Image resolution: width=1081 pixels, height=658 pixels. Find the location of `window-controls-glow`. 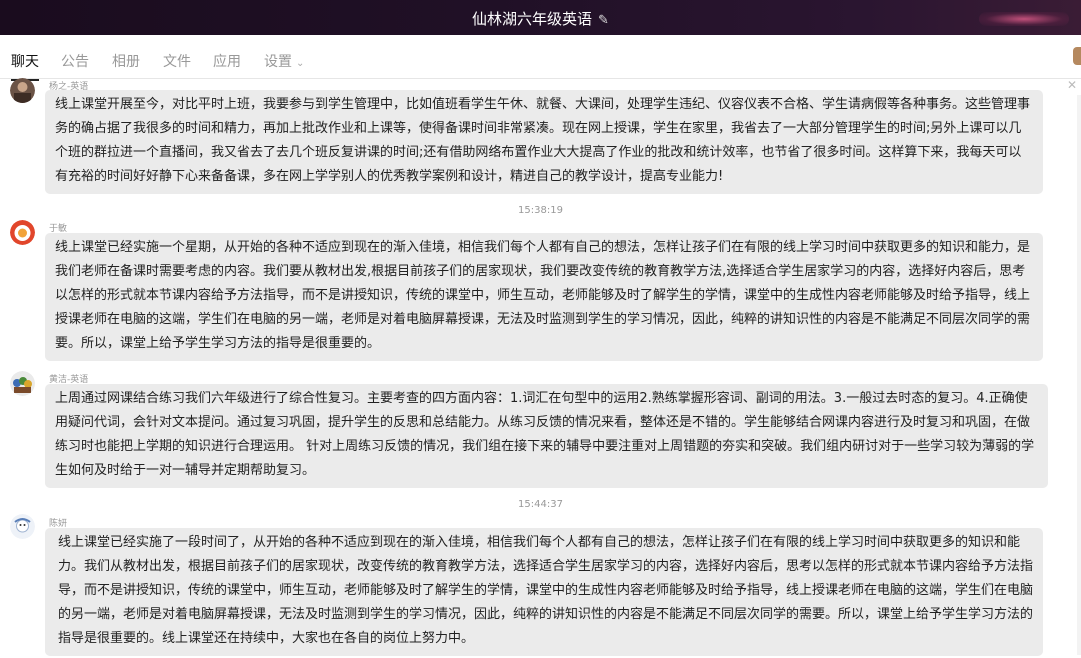

window-controls-glow is located at coordinates (1024, 19).